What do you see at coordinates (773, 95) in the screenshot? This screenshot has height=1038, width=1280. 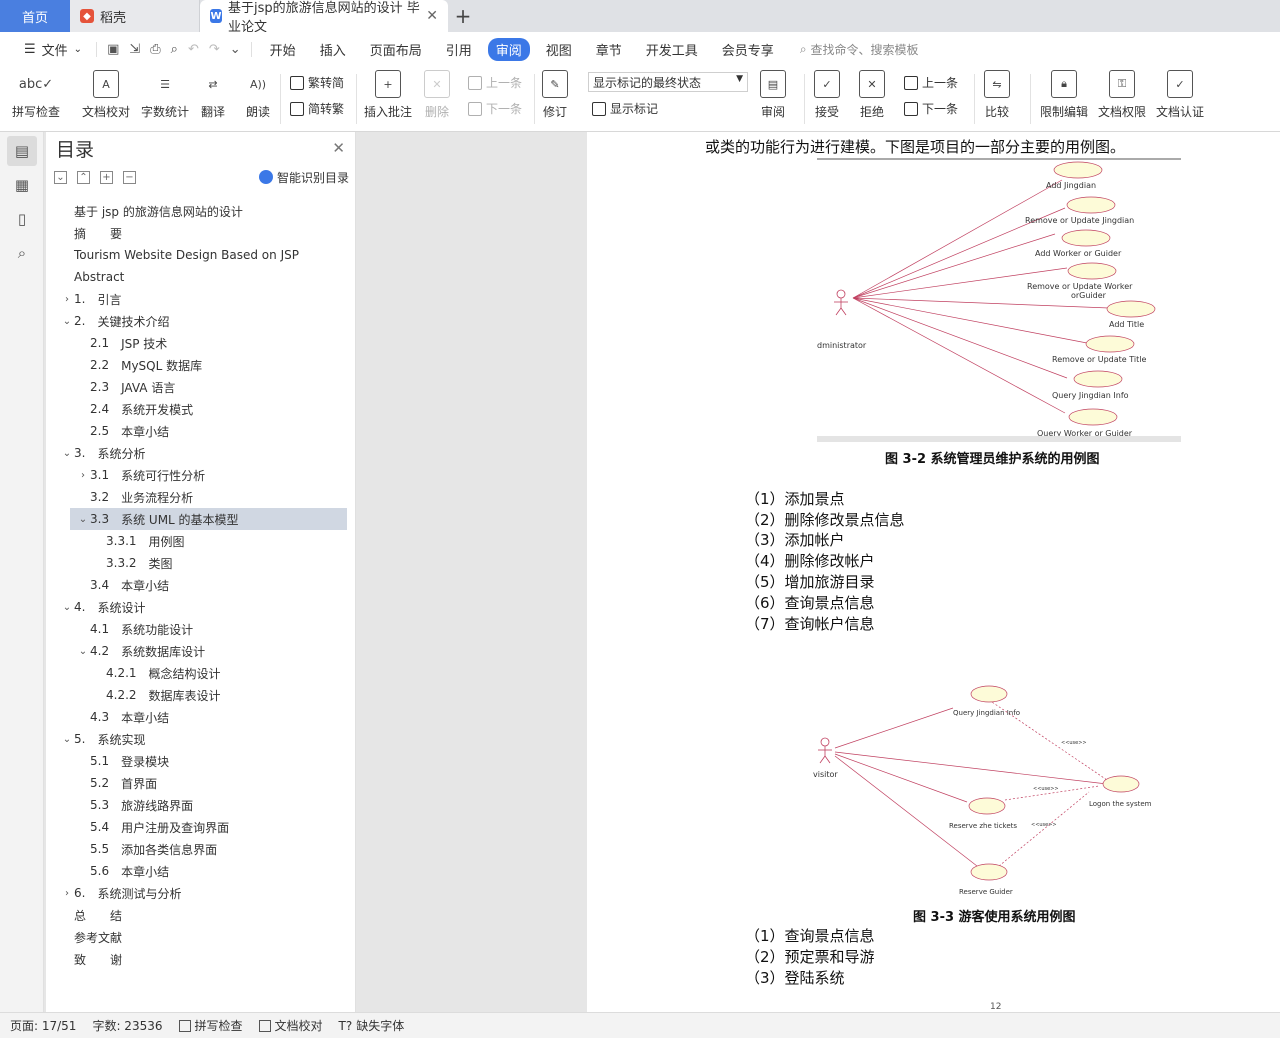 I see `review-pane-button: ▤ 审阅` at bounding box center [773, 95].